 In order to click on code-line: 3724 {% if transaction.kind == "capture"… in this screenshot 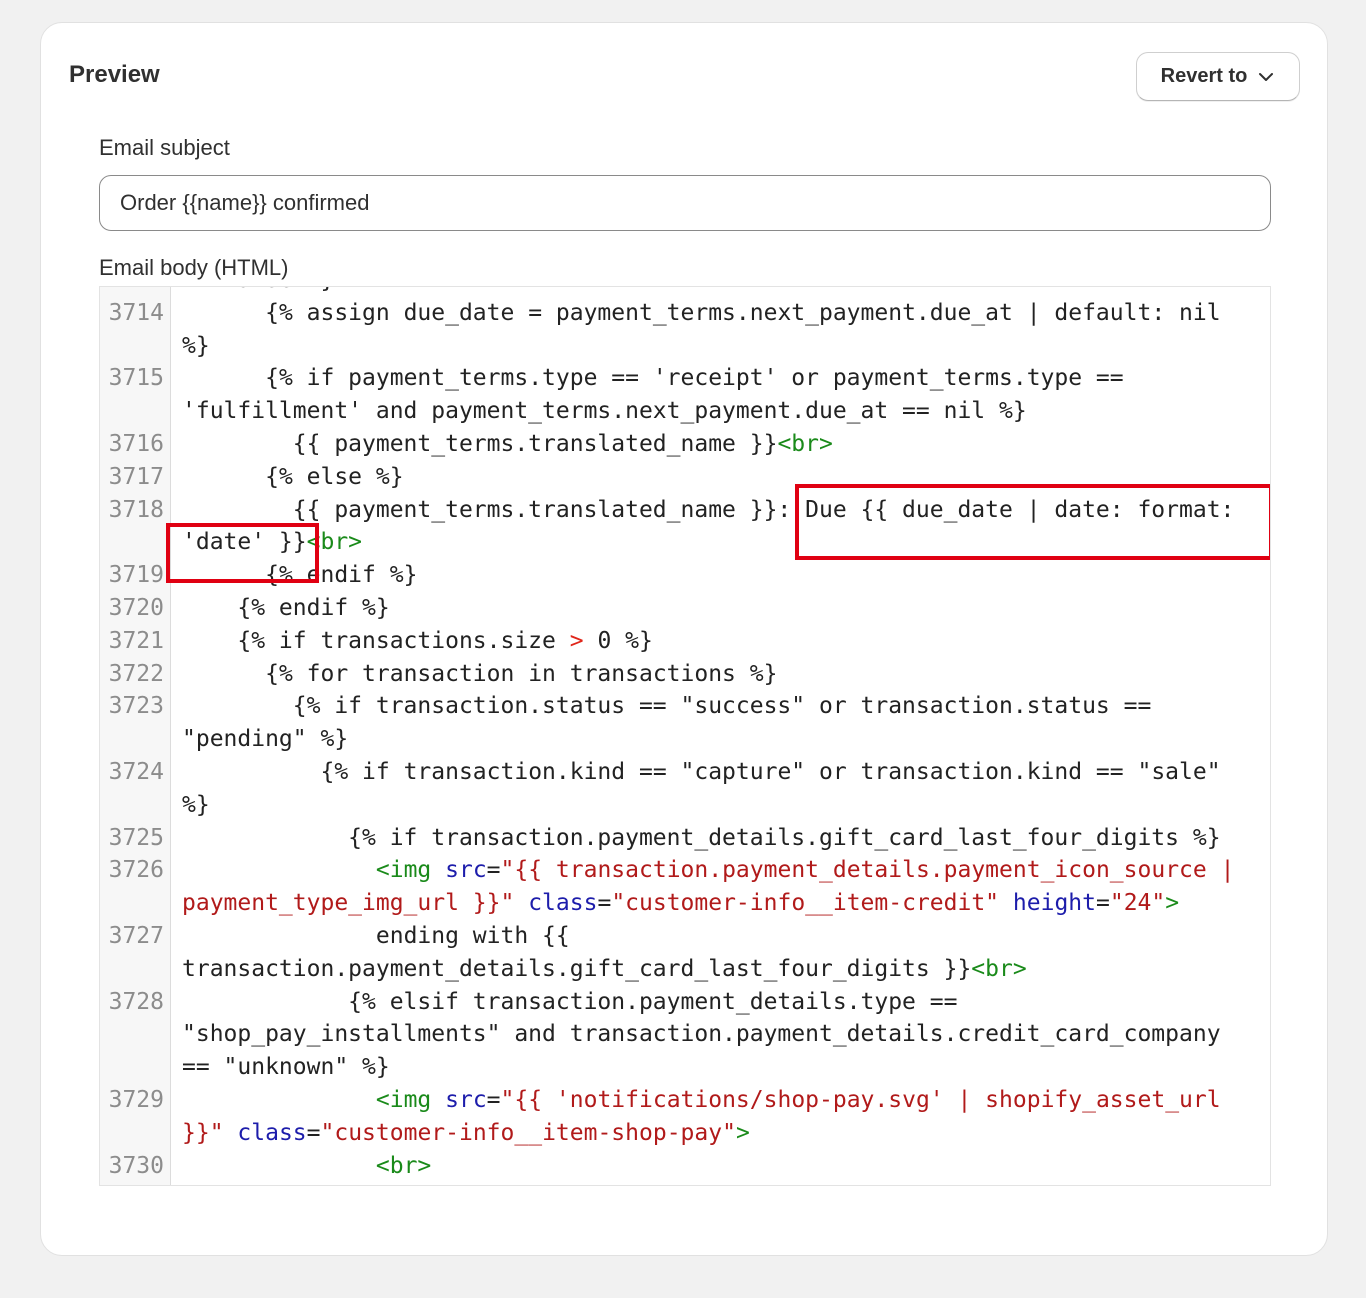, I will do `click(685, 789)`.